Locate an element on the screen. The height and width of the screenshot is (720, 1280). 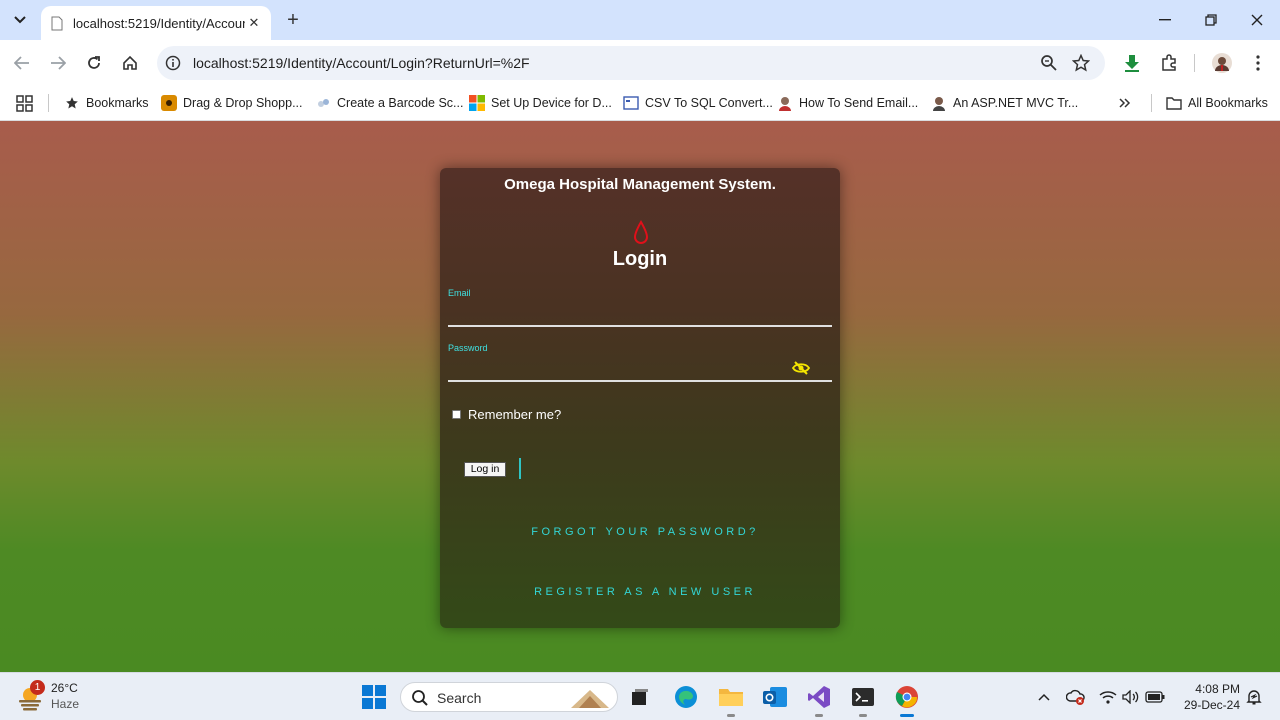
eye-slash-icon is located at coordinates (801, 368).